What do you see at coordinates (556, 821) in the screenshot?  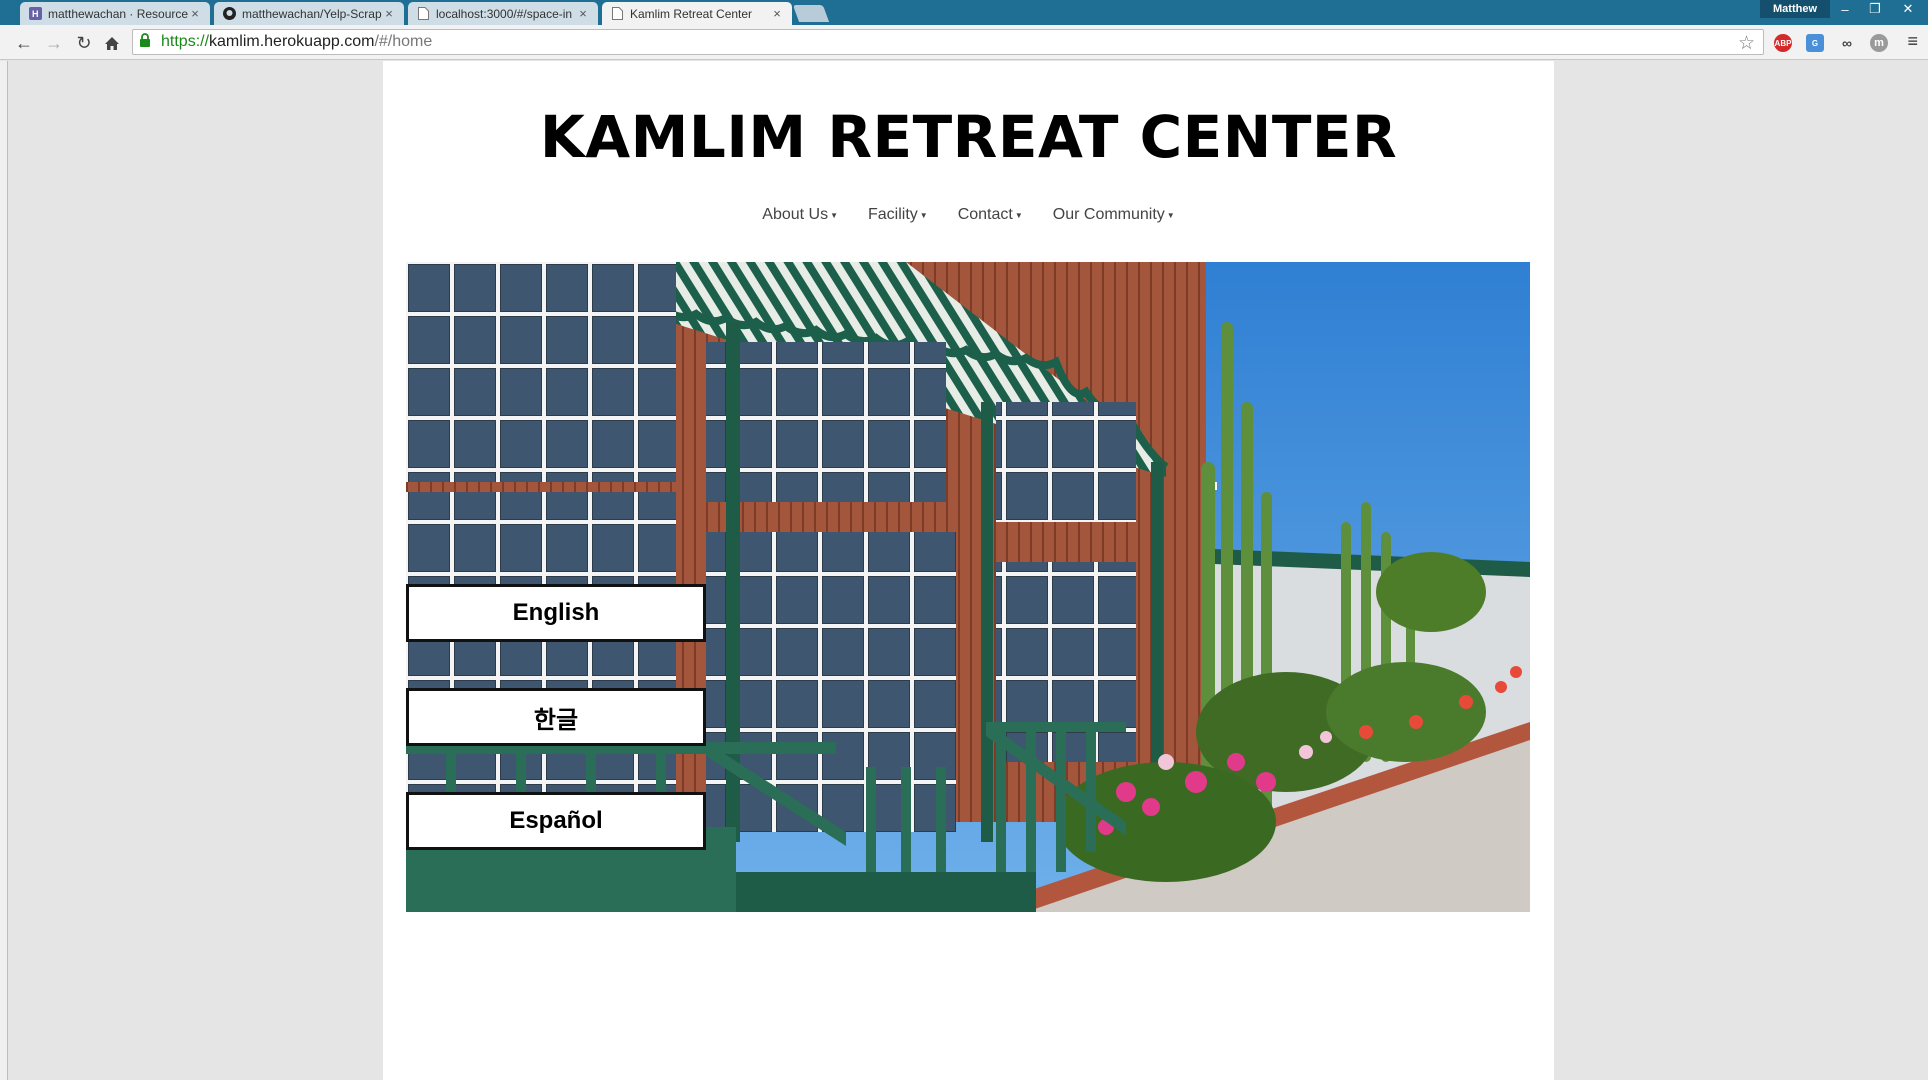 I see `spanish-button: Español` at bounding box center [556, 821].